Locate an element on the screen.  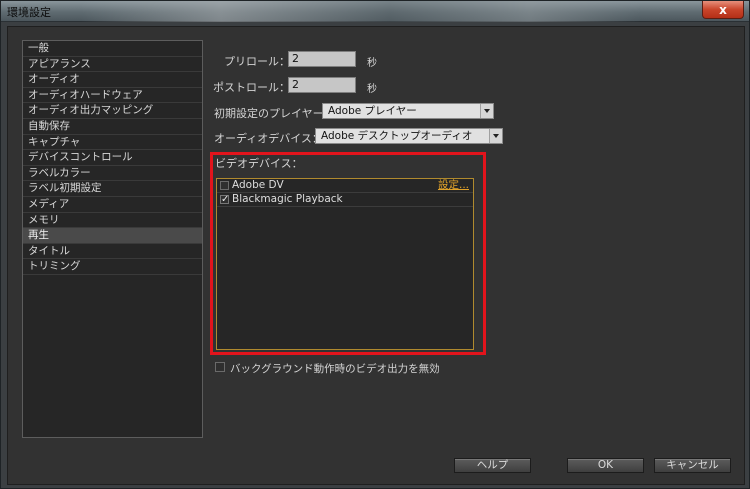
category-item-label-defaults: ラベル初期設定 is located at coordinates (112, 189).